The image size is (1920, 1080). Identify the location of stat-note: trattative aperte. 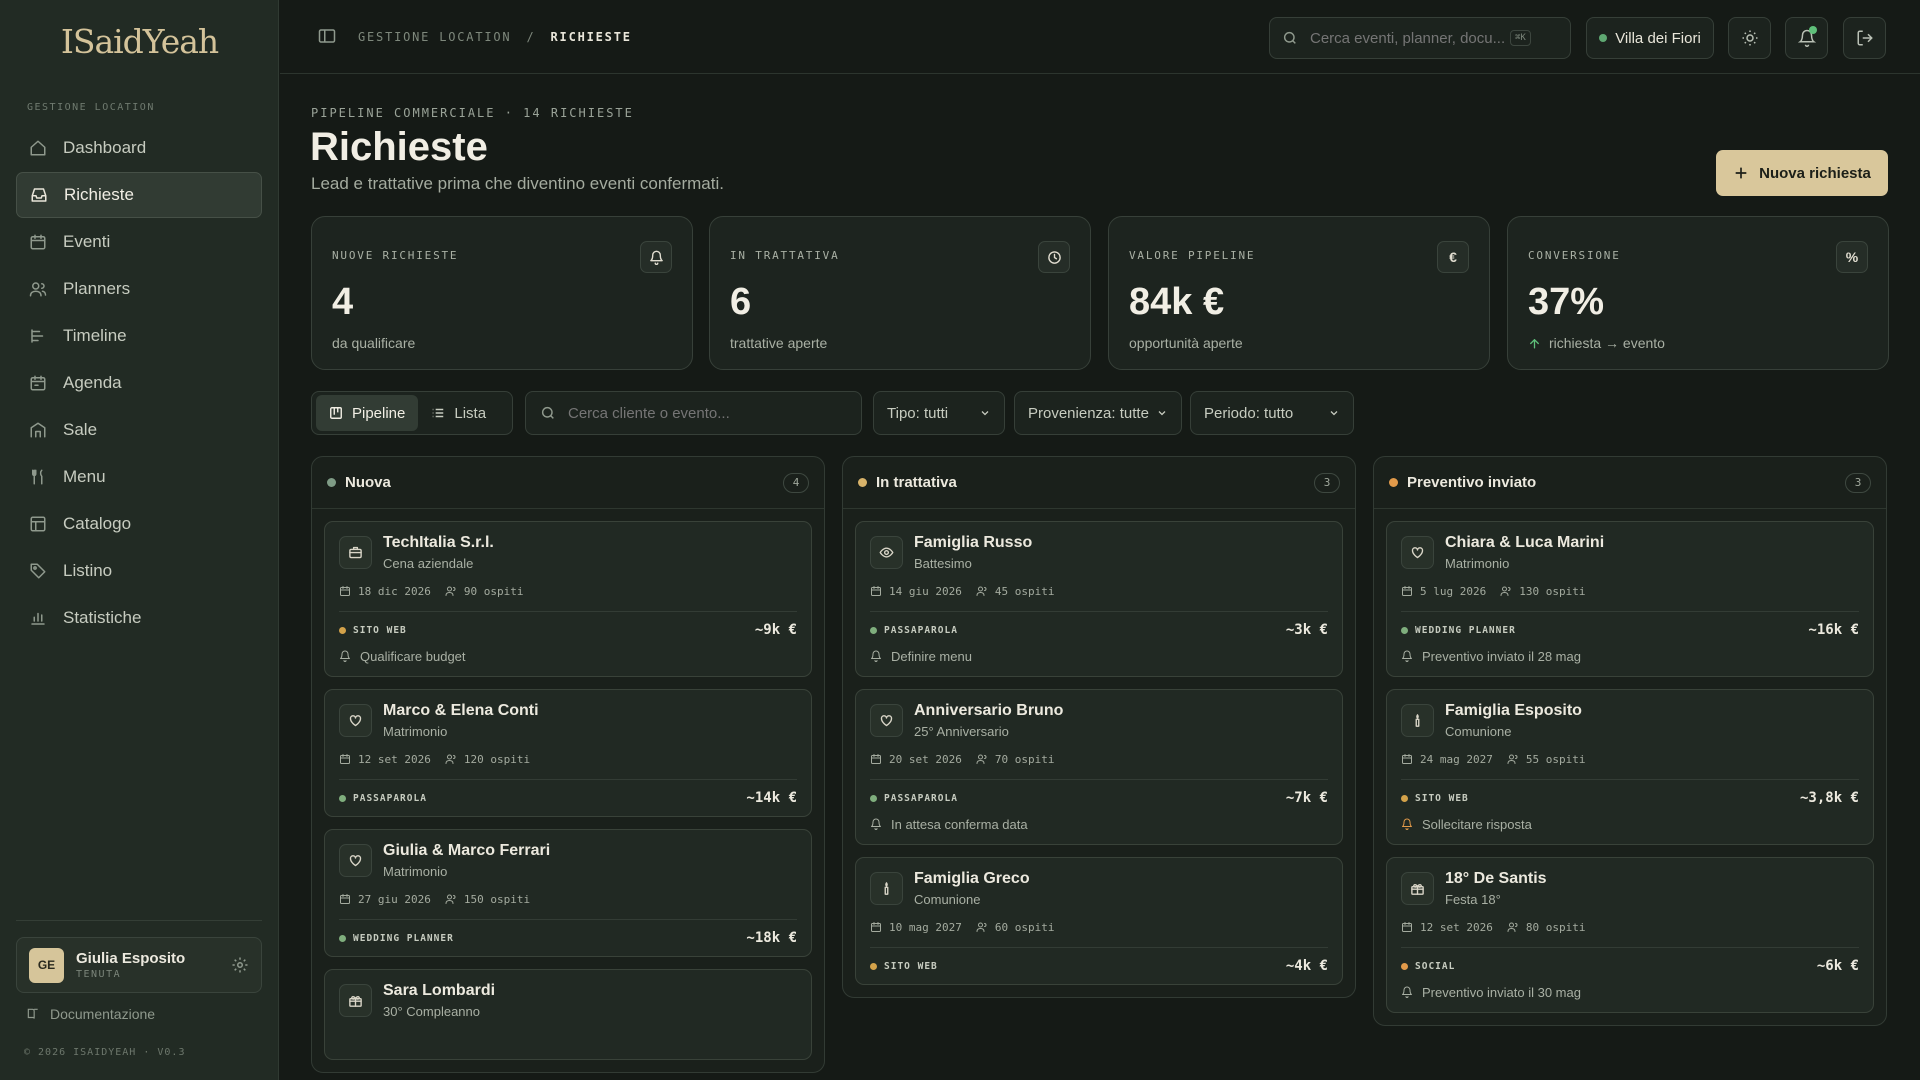
(778, 343).